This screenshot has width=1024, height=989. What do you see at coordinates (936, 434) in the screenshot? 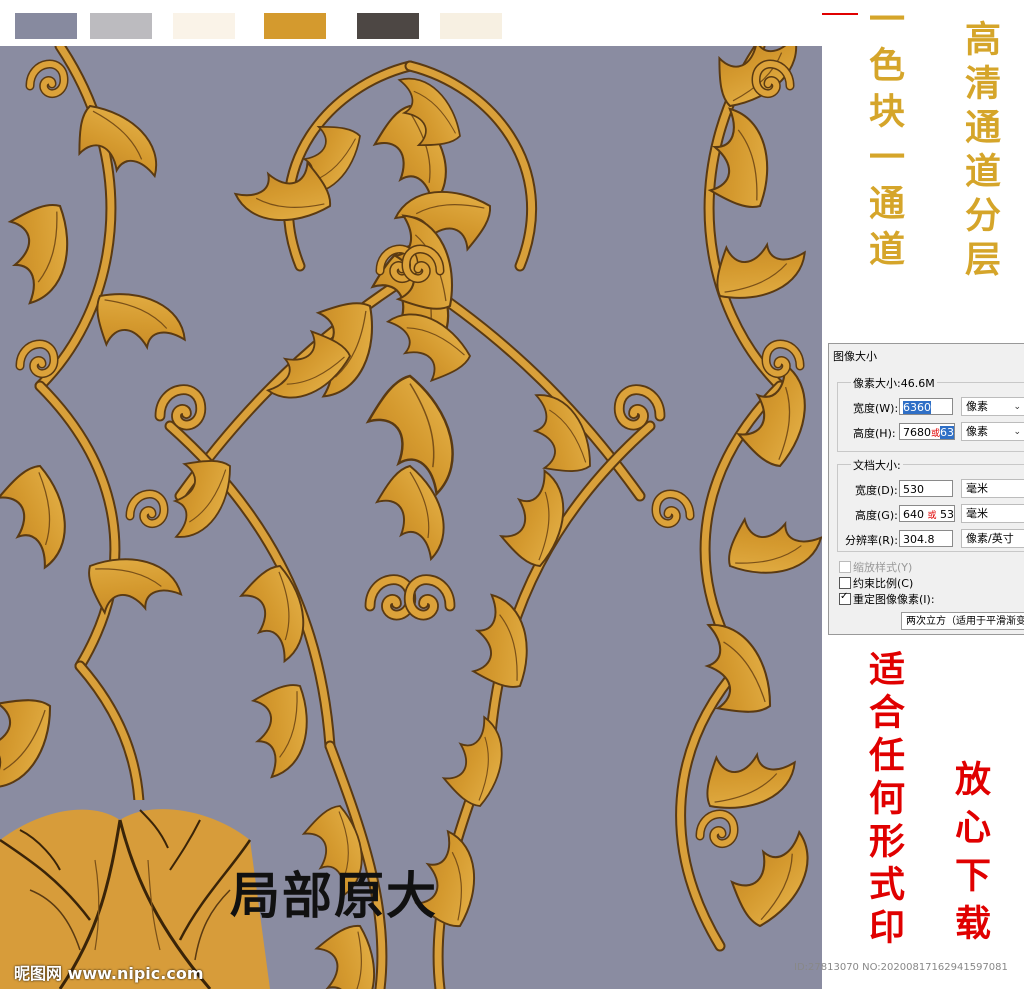
I see `height-alt-mark: 或` at bounding box center [936, 434].